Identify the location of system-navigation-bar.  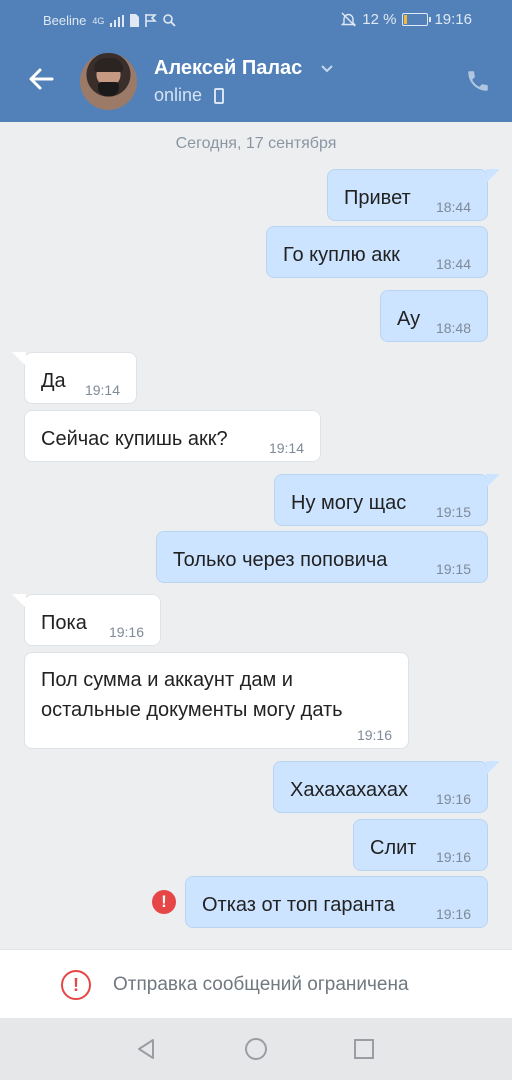
(256, 1049).